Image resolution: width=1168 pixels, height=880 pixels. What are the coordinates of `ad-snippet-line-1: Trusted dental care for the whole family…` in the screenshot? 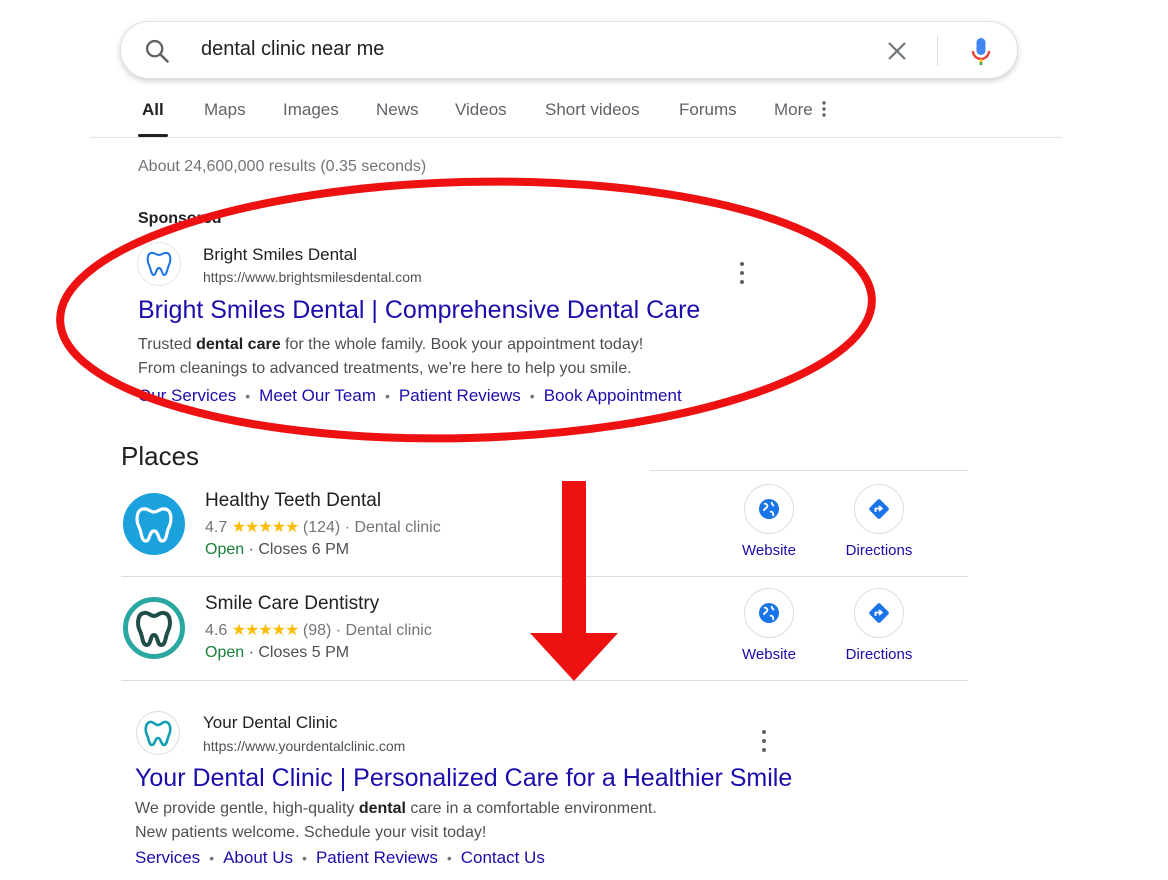 It's located at (391, 344).